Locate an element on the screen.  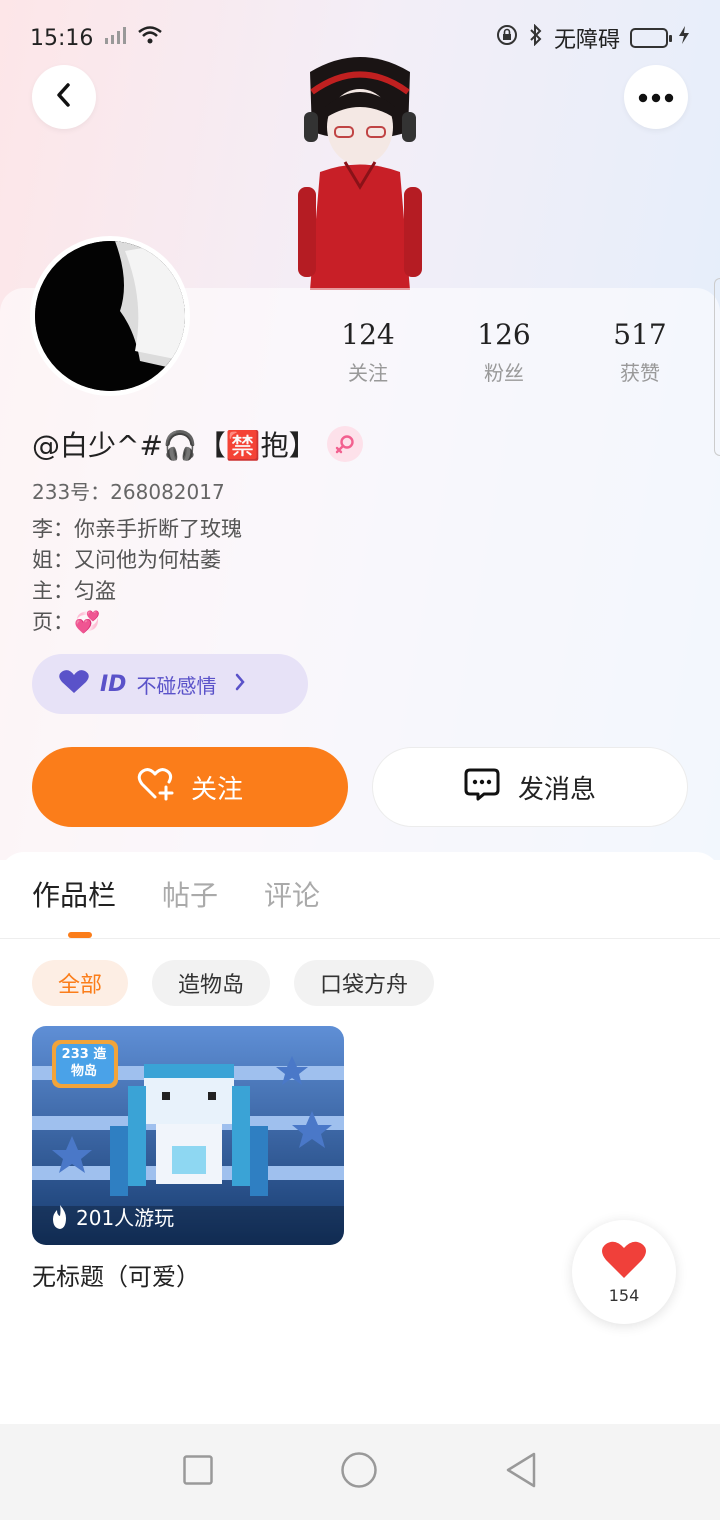
profile-name-row: @白少^#🎧【🈲抱】 is located at coordinates (197, 444).